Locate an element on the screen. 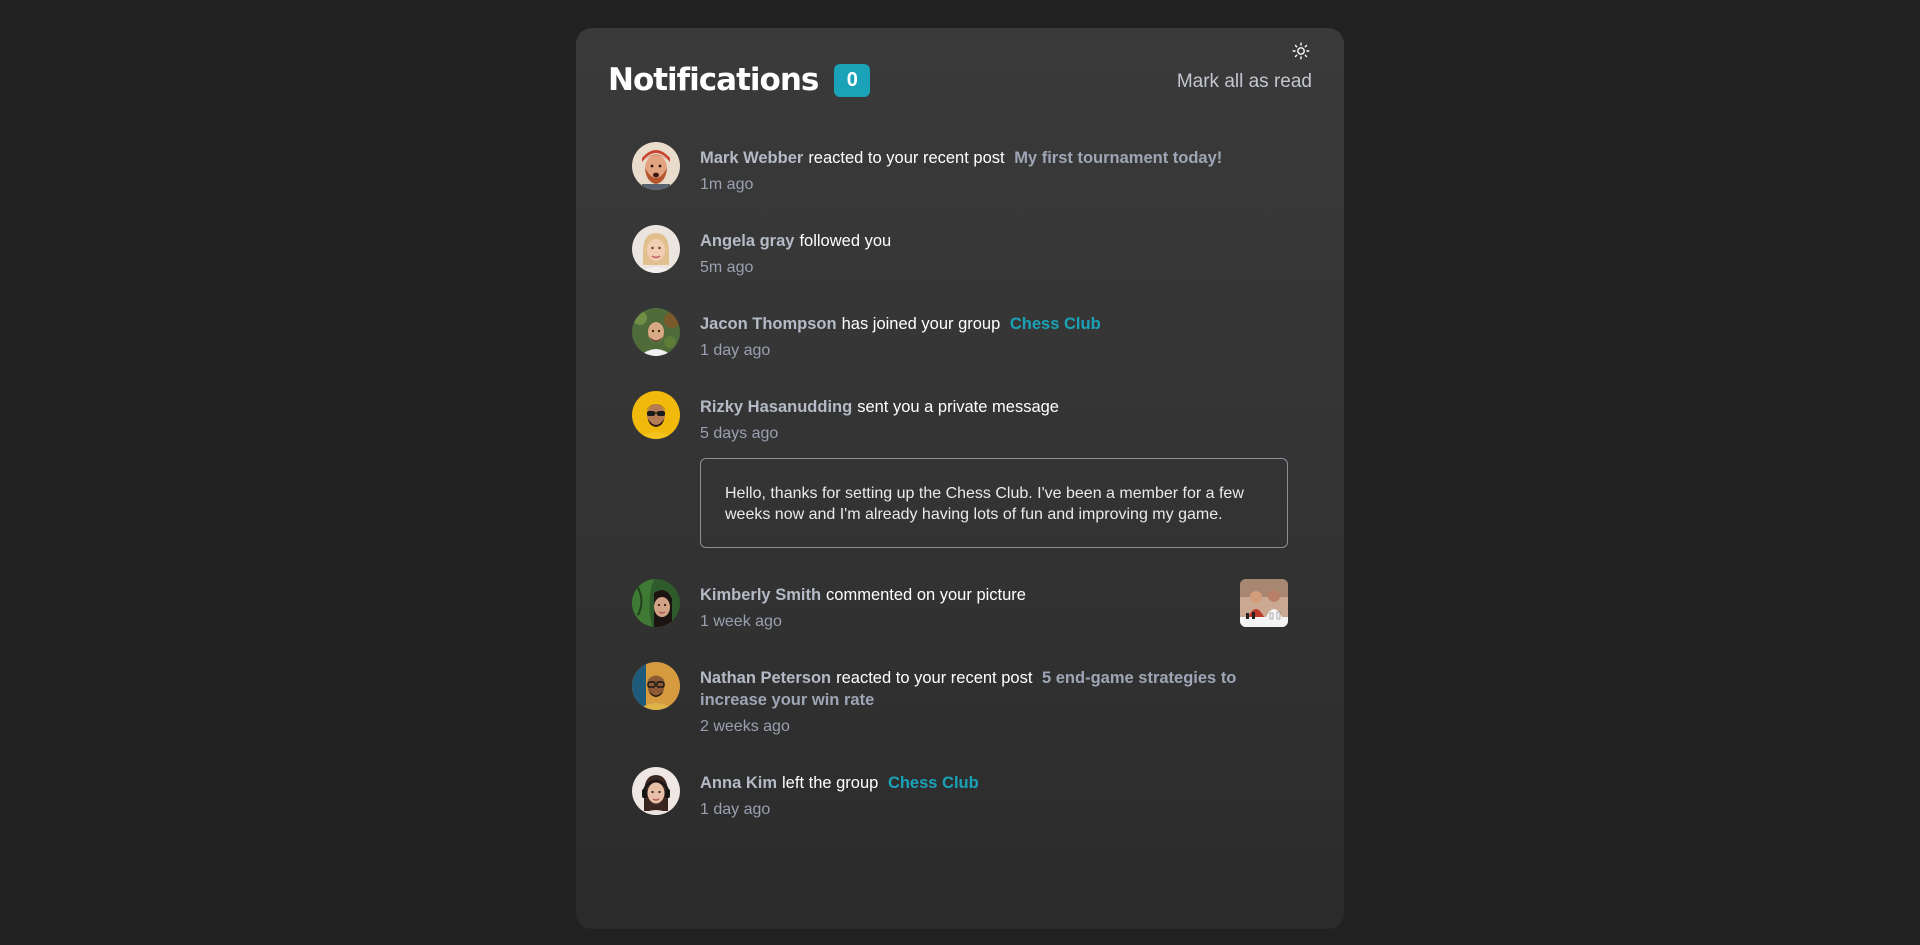 The width and height of the screenshot is (1920, 945). user-name-link: Jacon Thompson is located at coordinates (768, 324).